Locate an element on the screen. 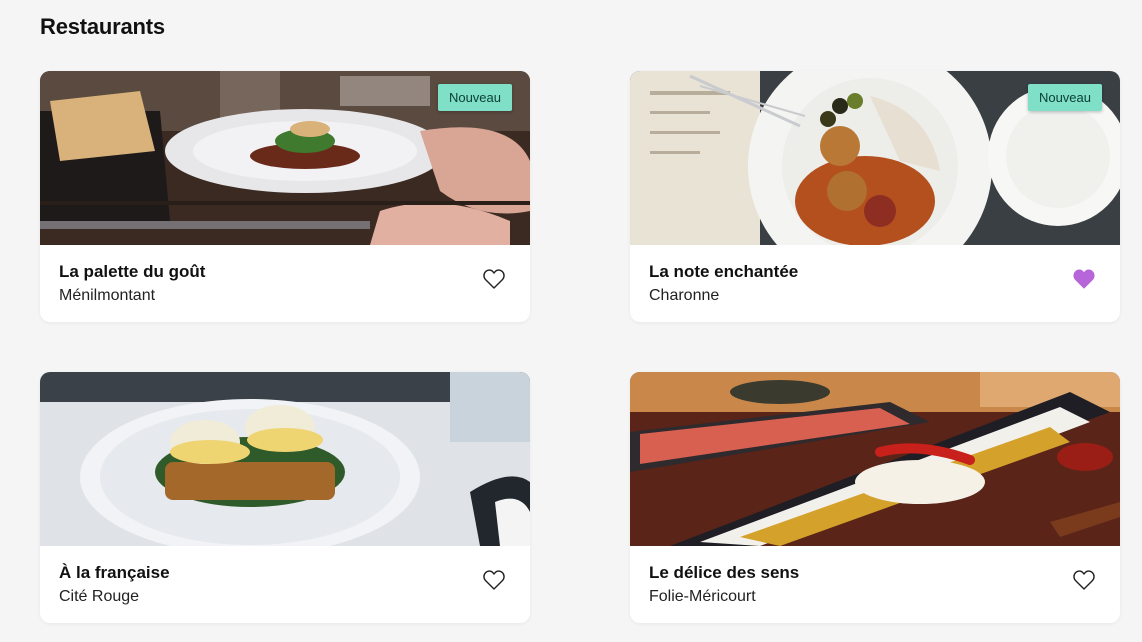  restaurant-district: Charonne is located at coordinates (684, 295).